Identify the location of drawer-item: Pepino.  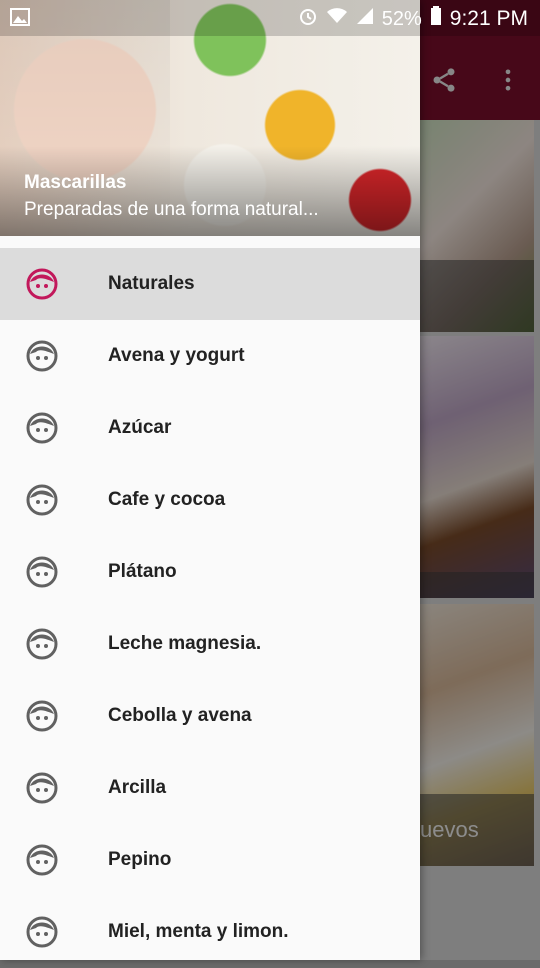
(210, 860).